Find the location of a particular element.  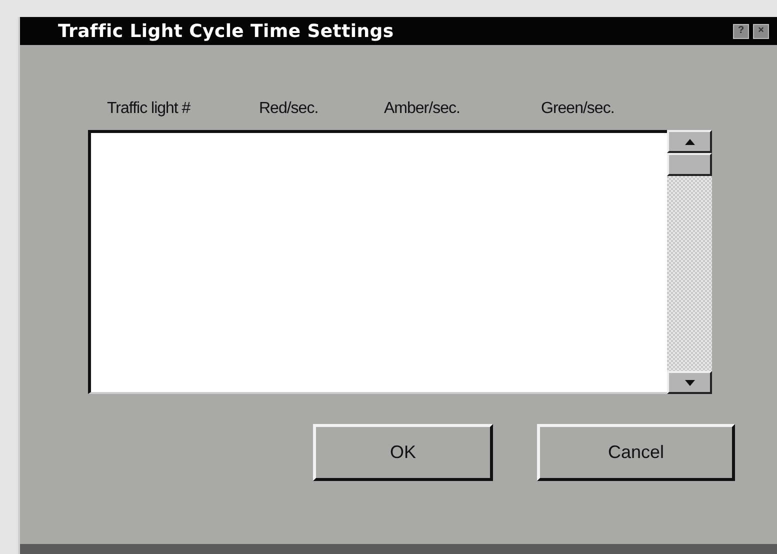

scroll-down-button is located at coordinates (689, 382).